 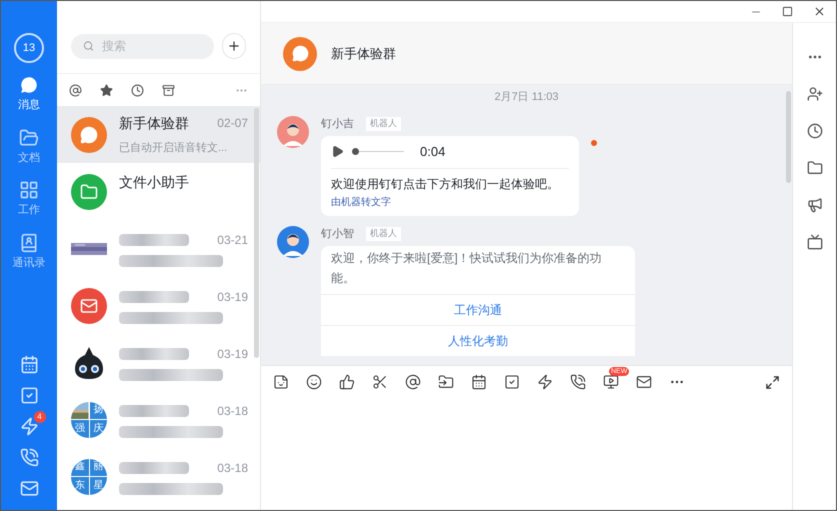 What do you see at coordinates (152, 46) in the screenshot?
I see `search-input: 搜索` at bounding box center [152, 46].